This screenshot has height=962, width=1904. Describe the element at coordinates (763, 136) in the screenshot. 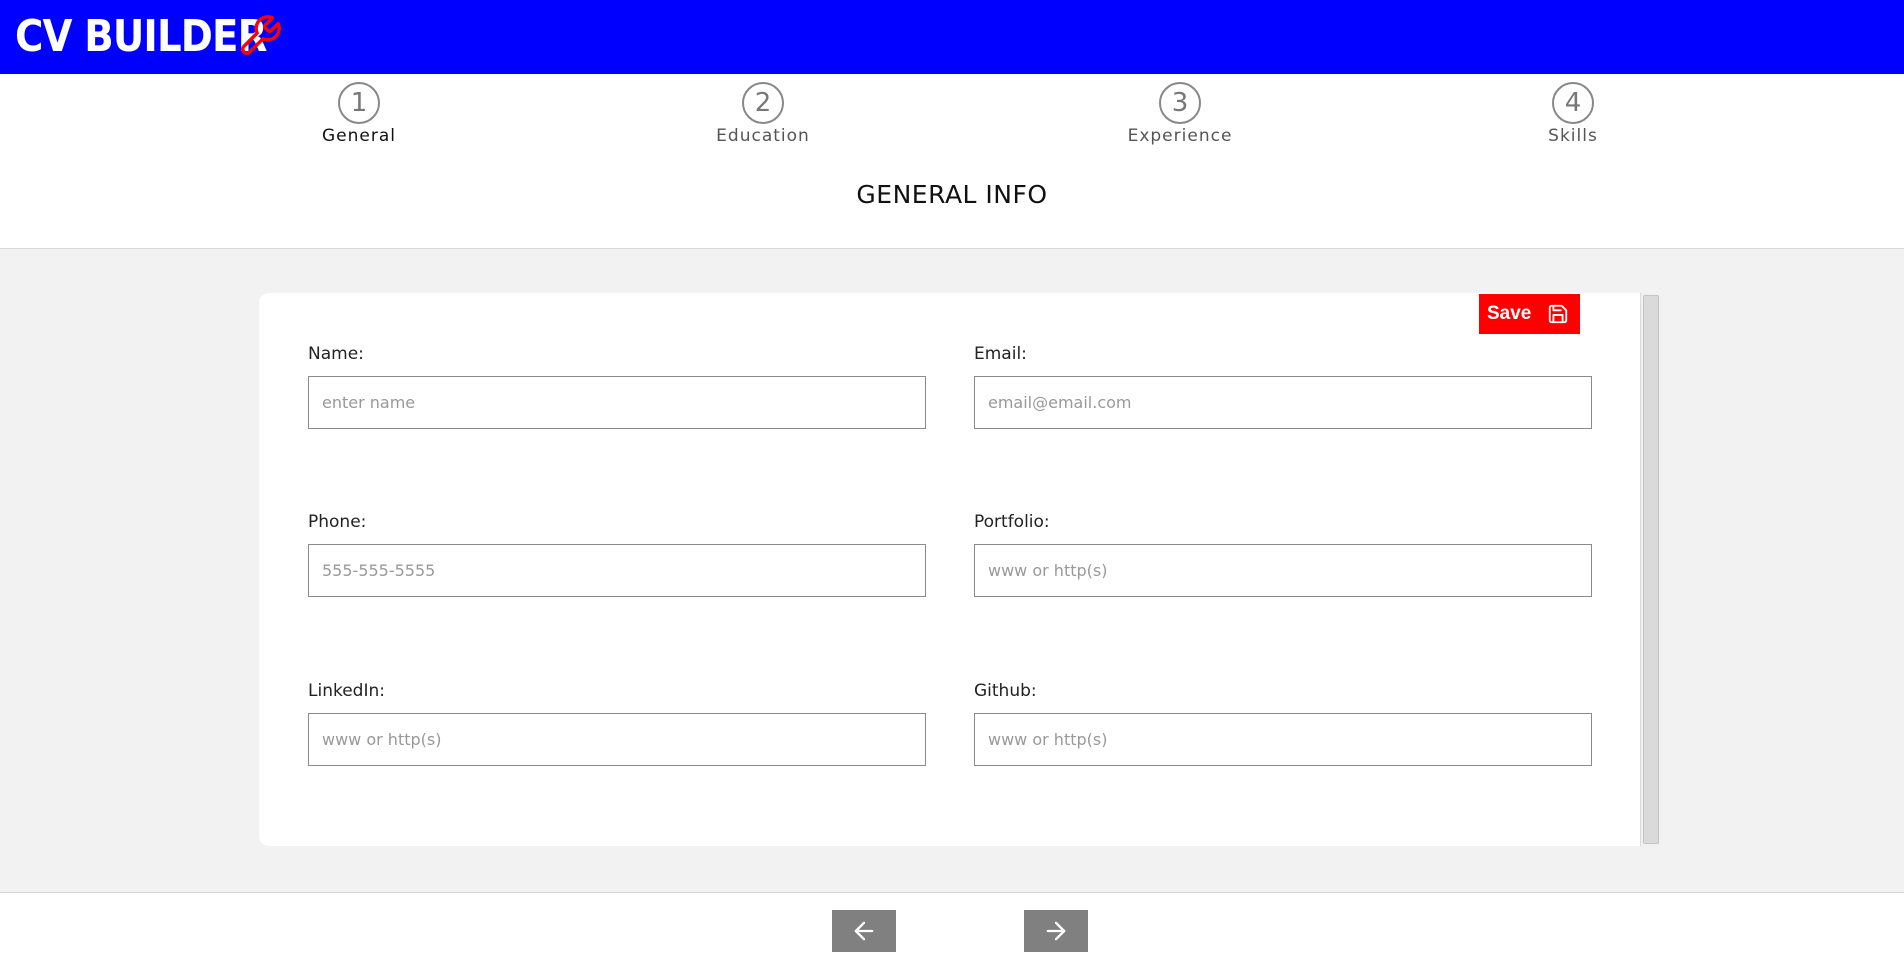

I see `step-label: Education` at that location.